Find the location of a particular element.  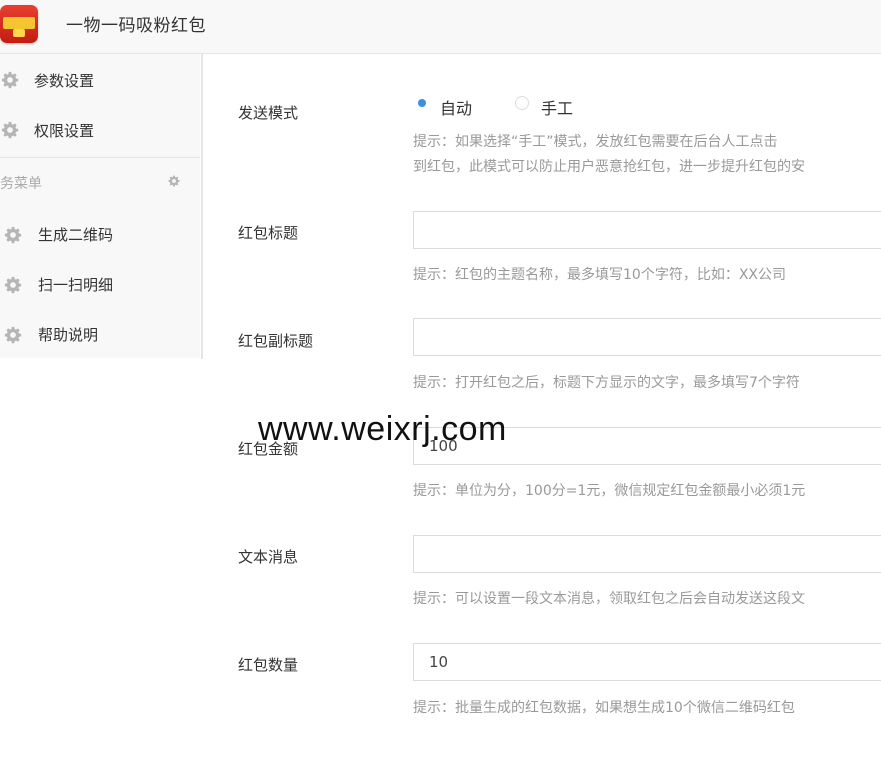

sidebar-item-params: 参数设置 is located at coordinates (100, 80).